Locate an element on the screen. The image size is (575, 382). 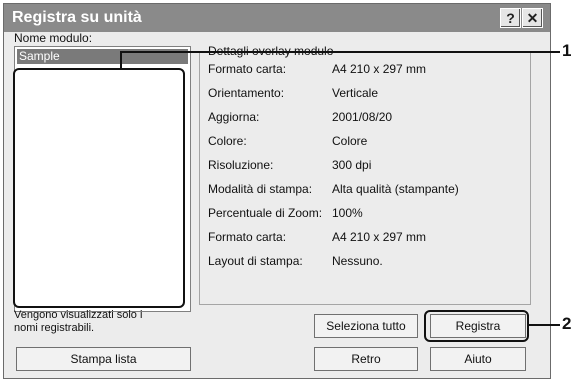
callout-2-leader is located at coordinates (544, 325).